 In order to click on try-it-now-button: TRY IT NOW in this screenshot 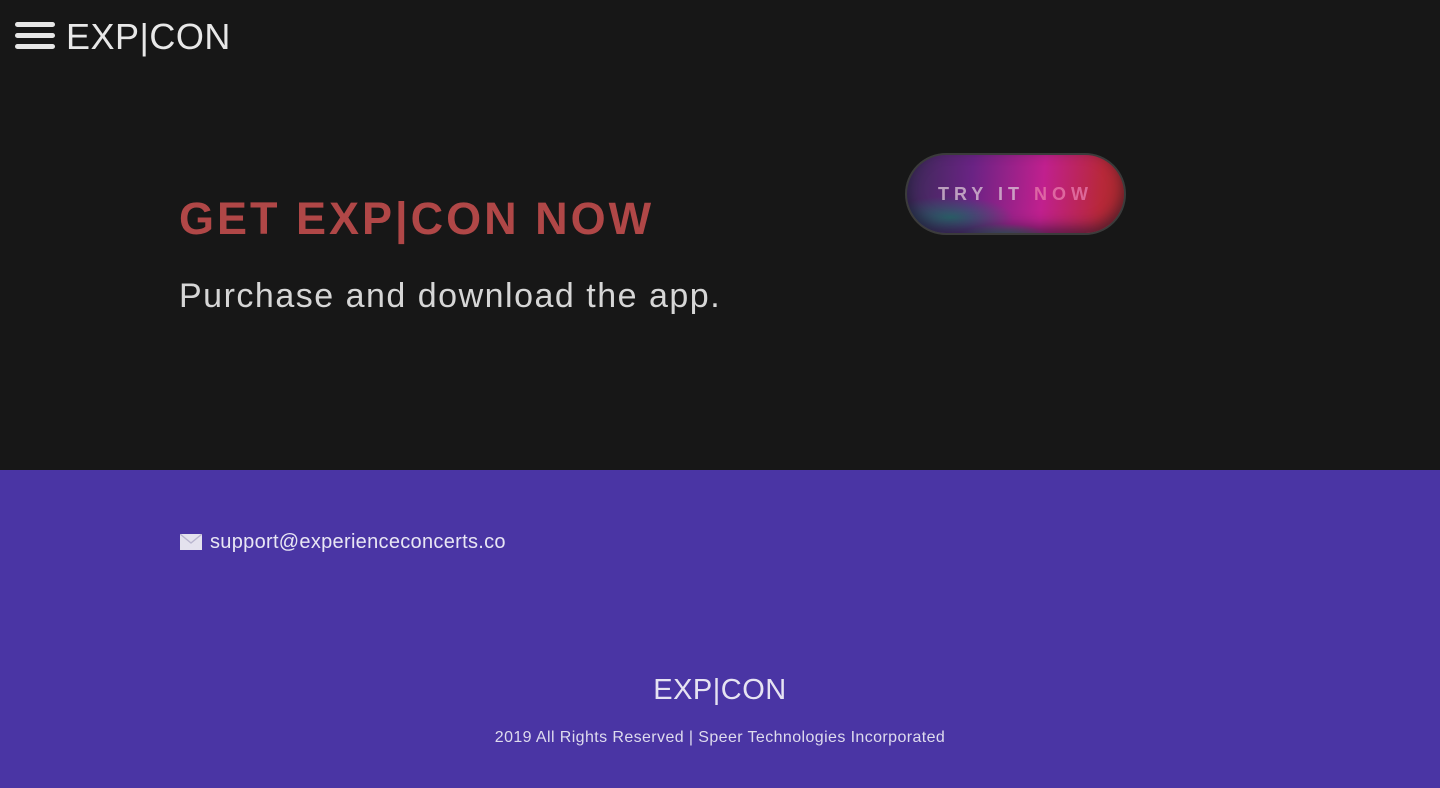, I will do `click(1015, 194)`.